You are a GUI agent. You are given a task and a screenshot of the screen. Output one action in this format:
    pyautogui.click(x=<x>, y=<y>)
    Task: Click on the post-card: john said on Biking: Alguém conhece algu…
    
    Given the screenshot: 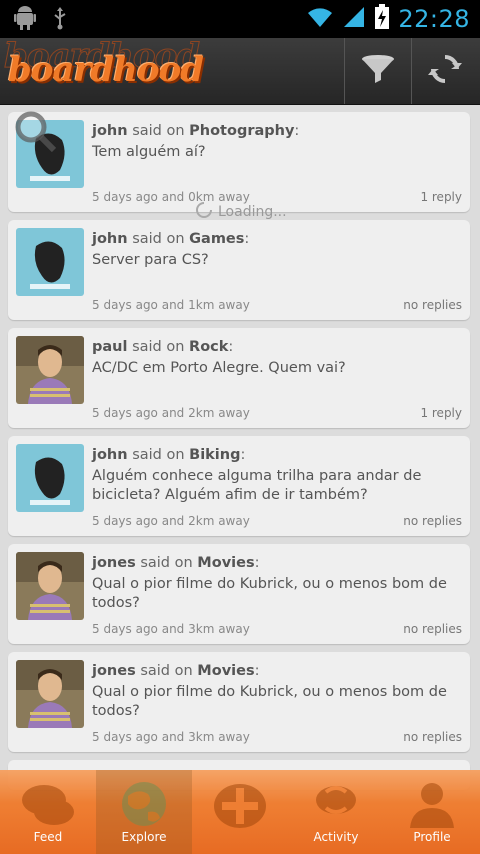 What is the action you would take?
    pyautogui.click(x=239, y=486)
    